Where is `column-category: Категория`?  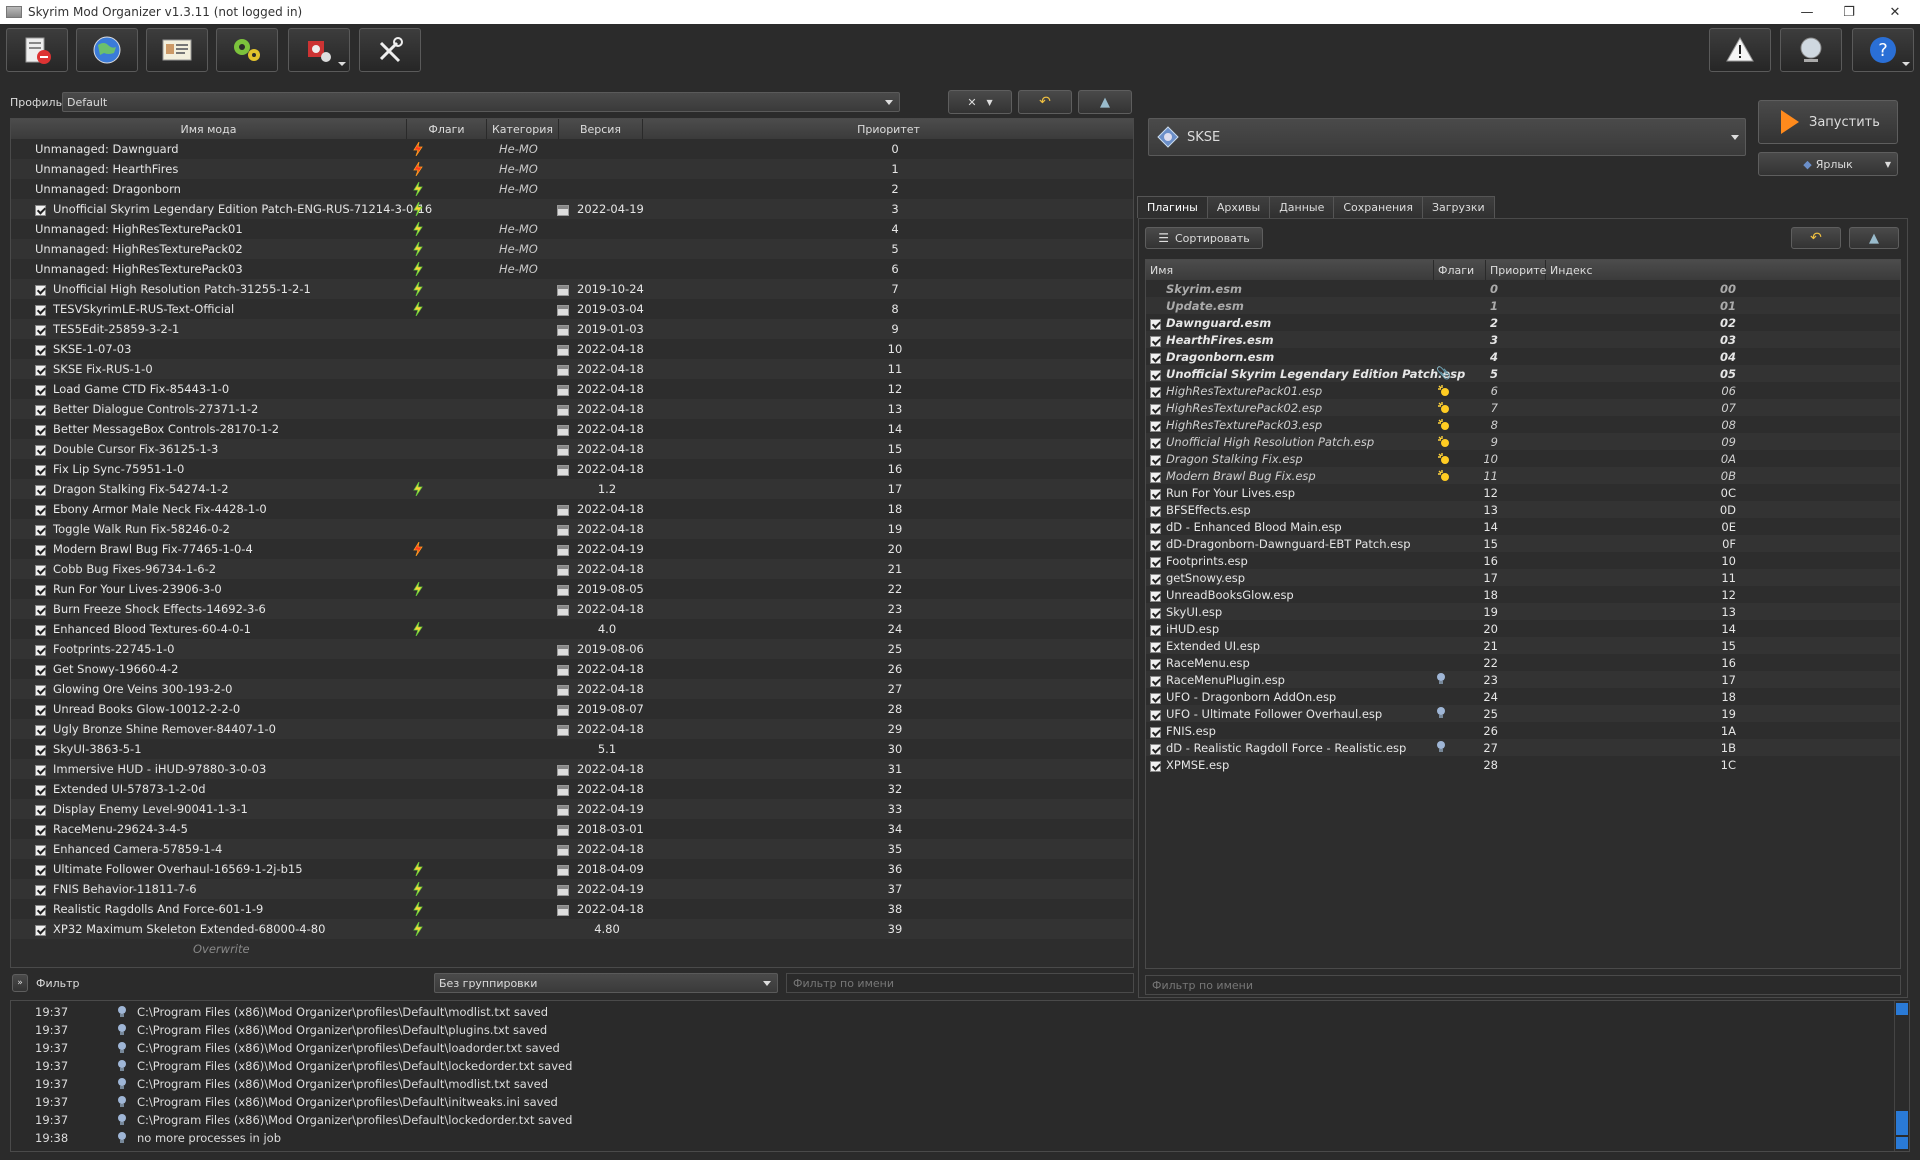
column-category: Категория is located at coordinates (523, 129).